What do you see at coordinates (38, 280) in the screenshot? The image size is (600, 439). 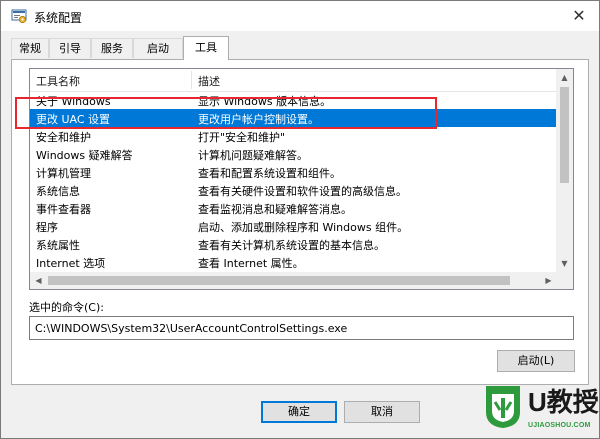 I see `scroll-left-icon: ◀` at bounding box center [38, 280].